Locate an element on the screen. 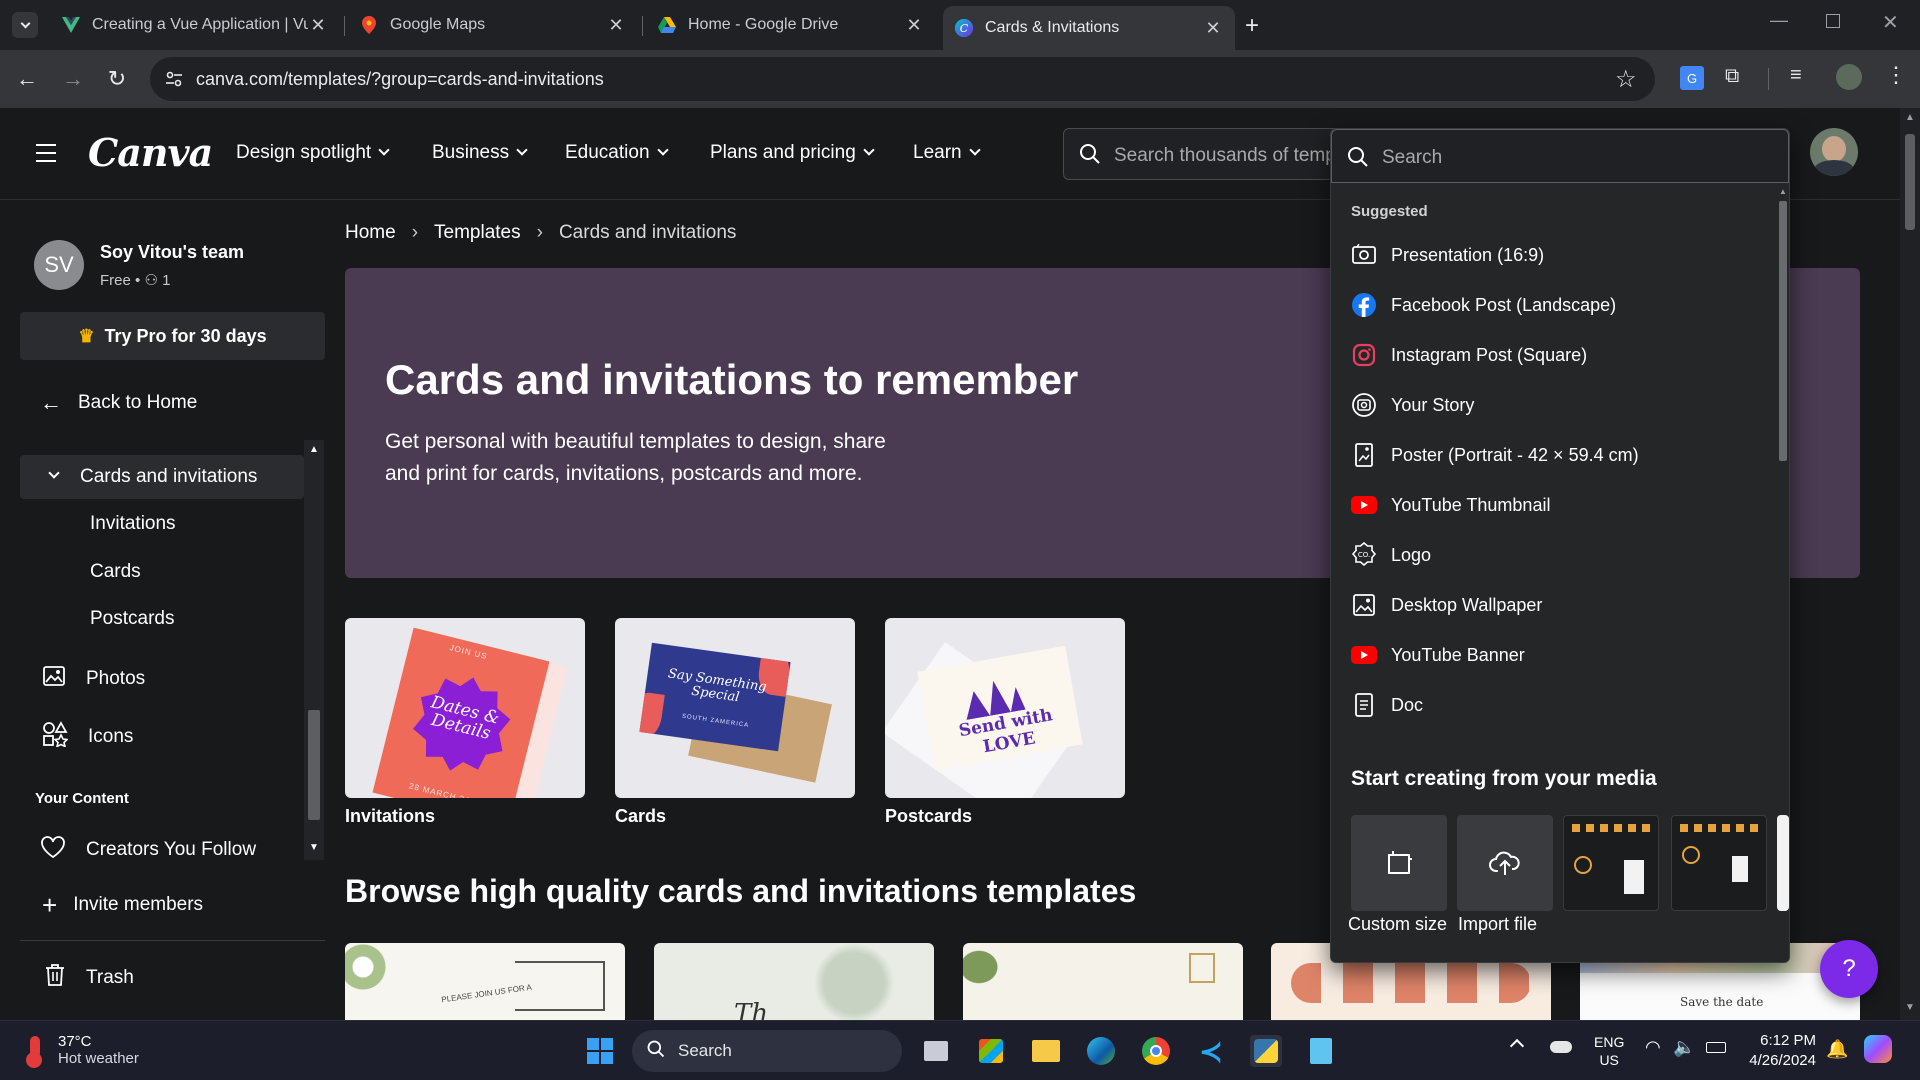 The height and width of the screenshot is (1080, 1920). edge-icon is located at coordinates (1101, 1051).